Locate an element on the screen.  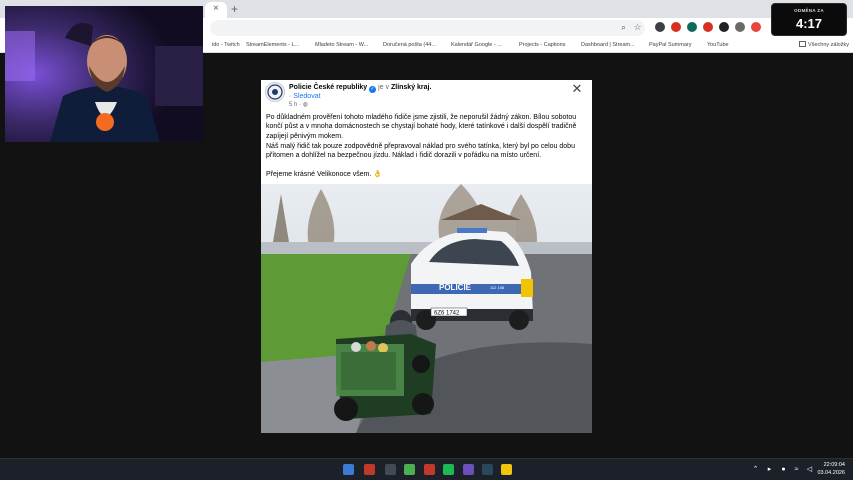
police-emblem-icon is located at coordinates (275, 92).